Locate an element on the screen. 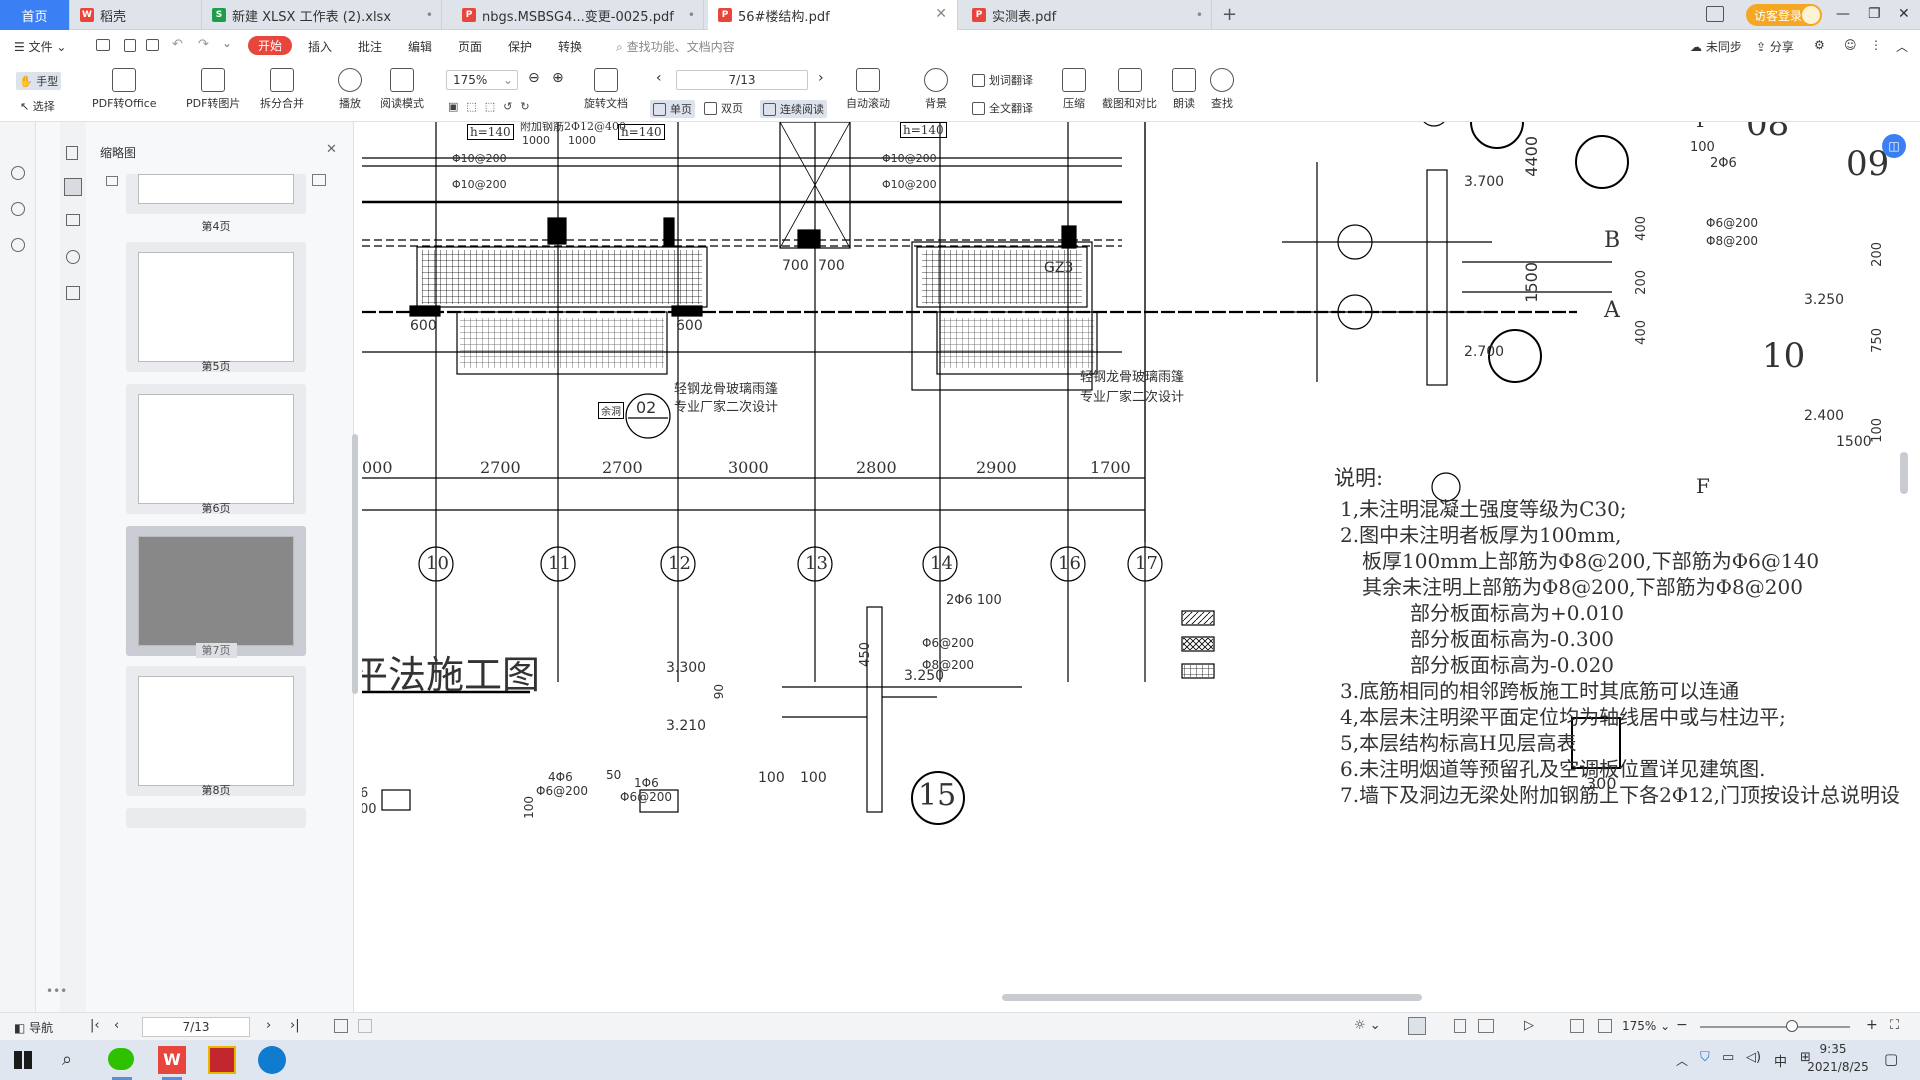  start-menu: 开始 is located at coordinates (270, 45).